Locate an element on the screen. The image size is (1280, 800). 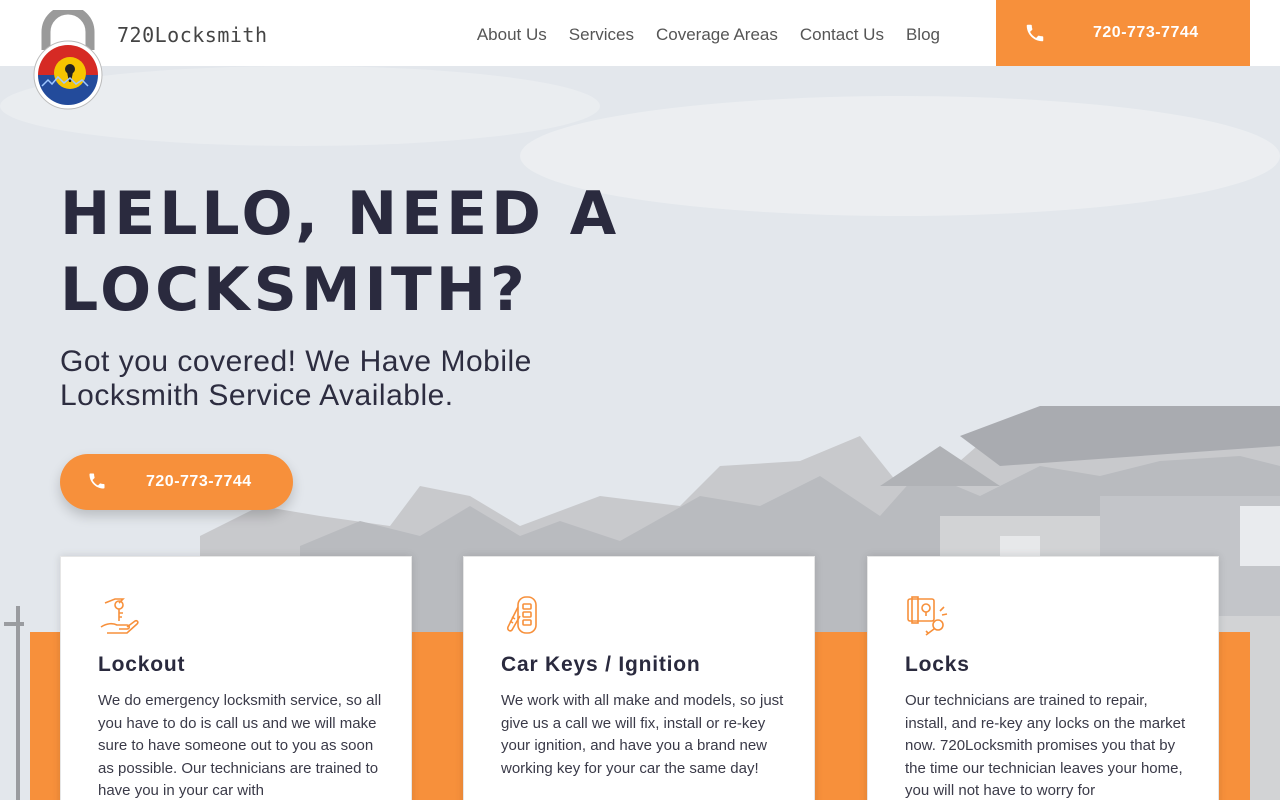
hero-call-button: 720-773-7744 is located at coordinates (176, 482).